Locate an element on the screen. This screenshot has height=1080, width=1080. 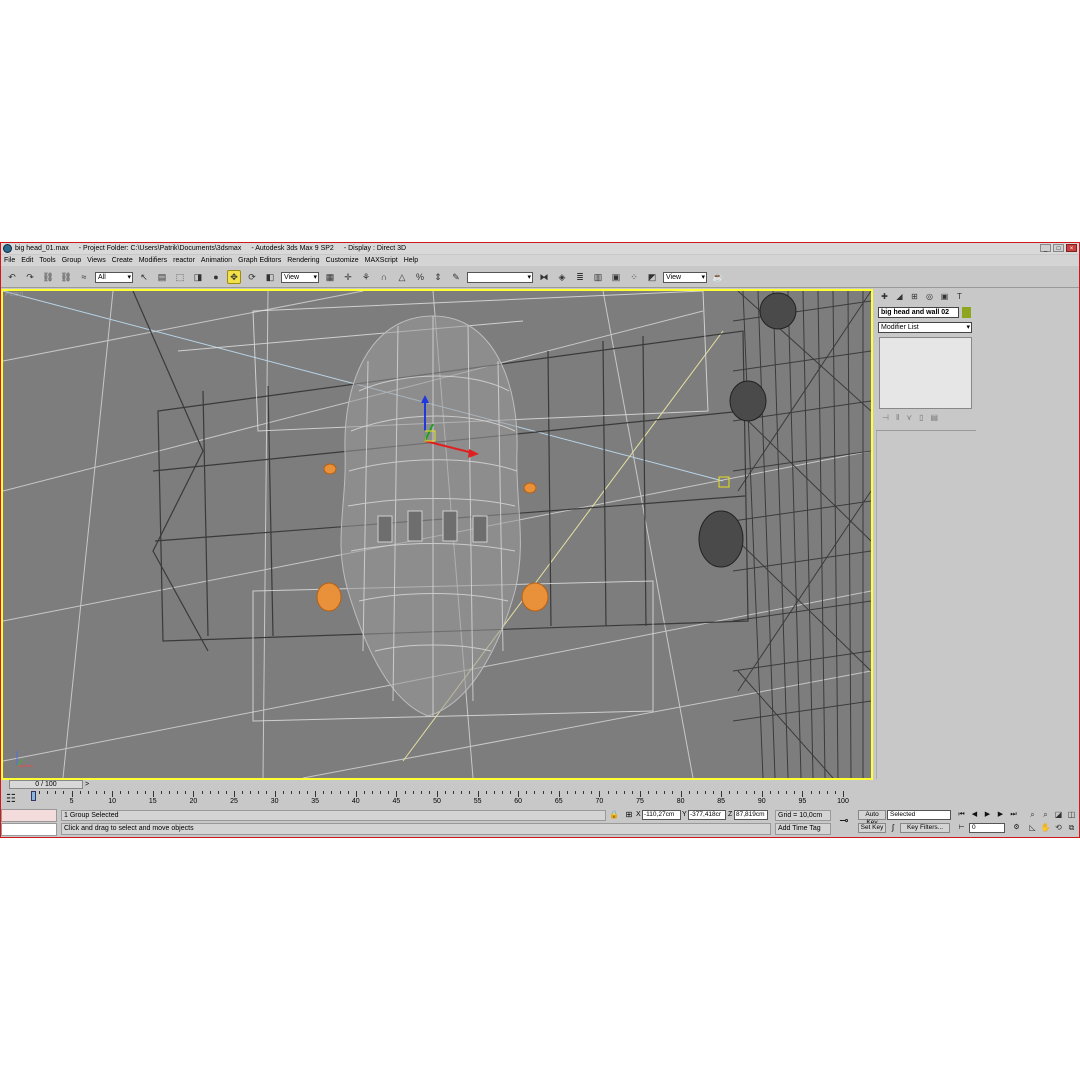
next-frame-icon: ▶ is located at coordinates (1000, 815).